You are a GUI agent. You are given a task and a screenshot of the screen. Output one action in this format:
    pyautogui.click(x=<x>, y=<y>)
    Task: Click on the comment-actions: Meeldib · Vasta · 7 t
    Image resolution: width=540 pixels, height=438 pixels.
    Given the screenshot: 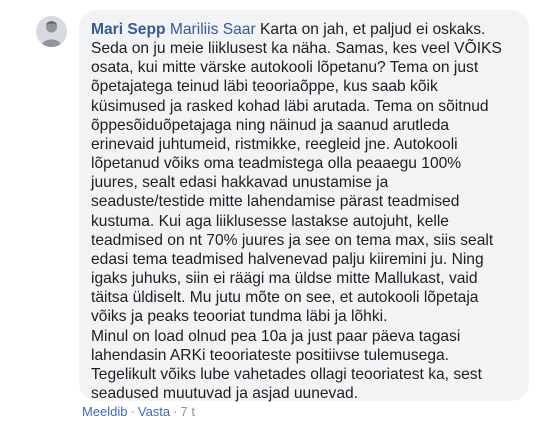 What is the action you would take?
    pyautogui.click(x=138, y=412)
    